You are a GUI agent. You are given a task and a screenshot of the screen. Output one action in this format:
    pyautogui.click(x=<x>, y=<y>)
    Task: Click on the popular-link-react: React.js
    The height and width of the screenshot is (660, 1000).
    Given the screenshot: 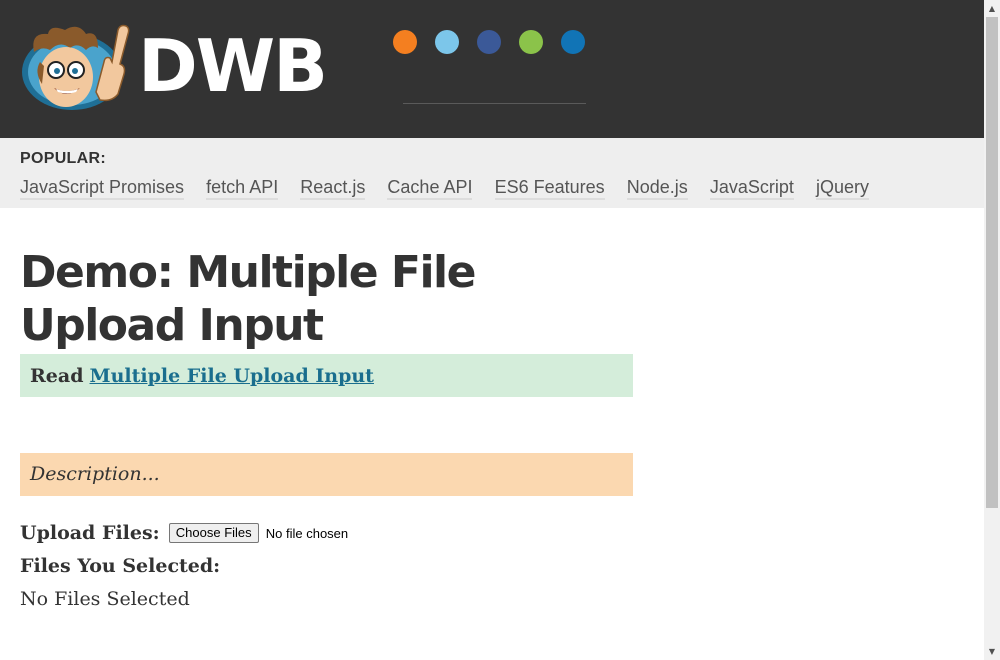 What is the action you would take?
    pyautogui.click(x=333, y=188)
    